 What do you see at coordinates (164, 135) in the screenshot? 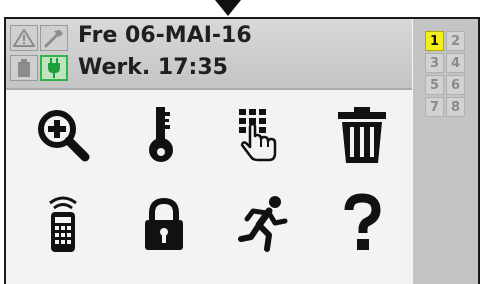
I see `key-icon` at bounding box center [164, 135].